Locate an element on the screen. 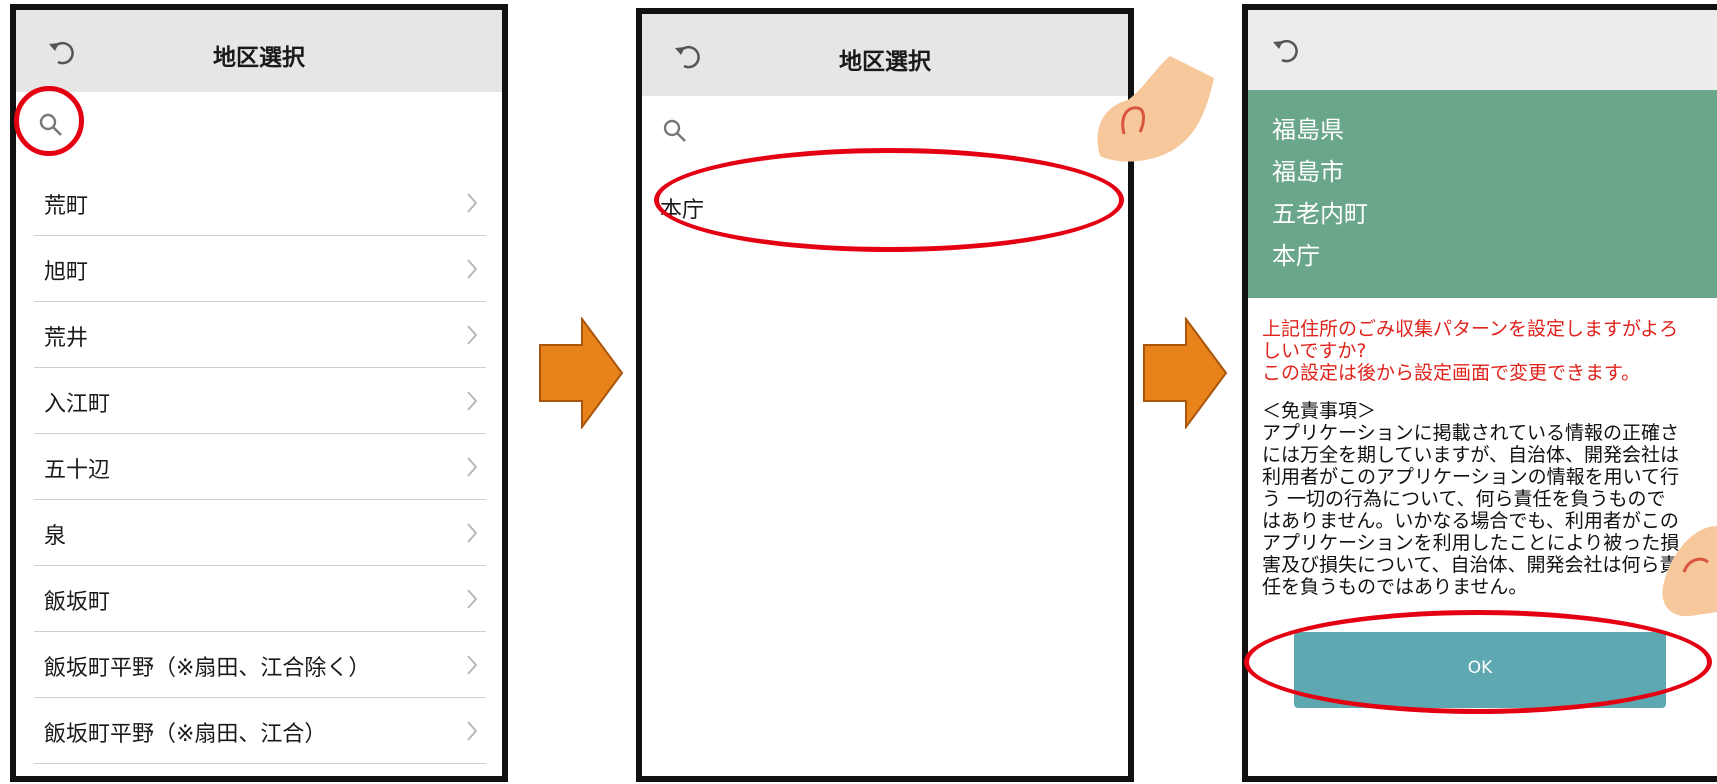 This screenshot has height=784, width=1717. list-item: 飯坂町 is located at coordinates (260, 599).